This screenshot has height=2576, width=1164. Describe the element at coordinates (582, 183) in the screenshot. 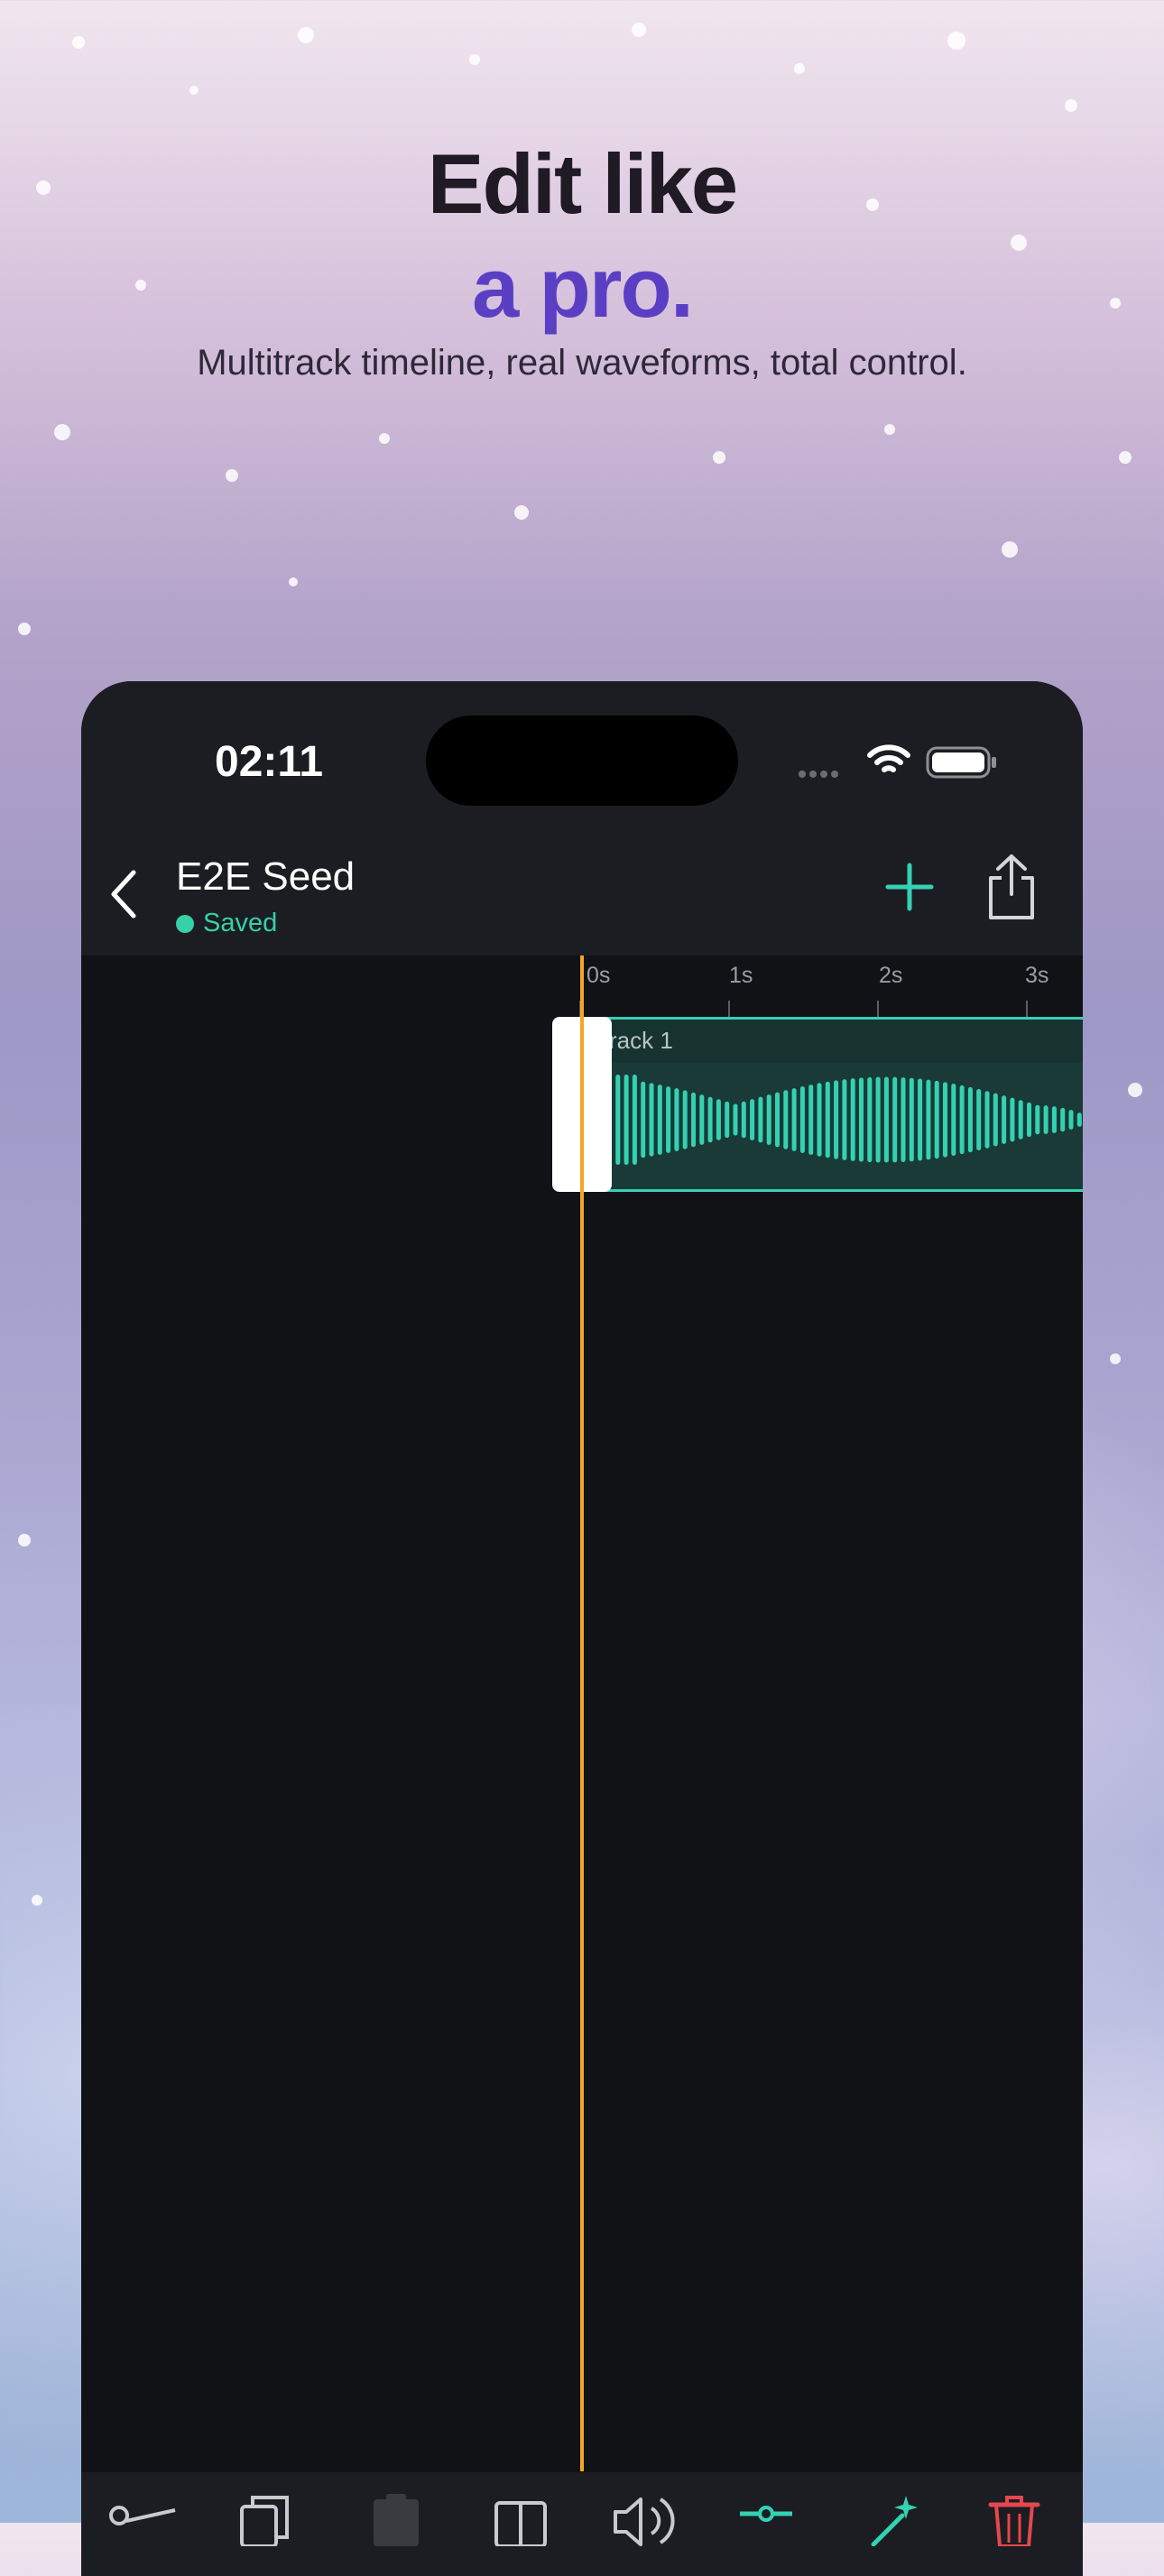

I see `hero-headline-line1: Edit like` at that location.